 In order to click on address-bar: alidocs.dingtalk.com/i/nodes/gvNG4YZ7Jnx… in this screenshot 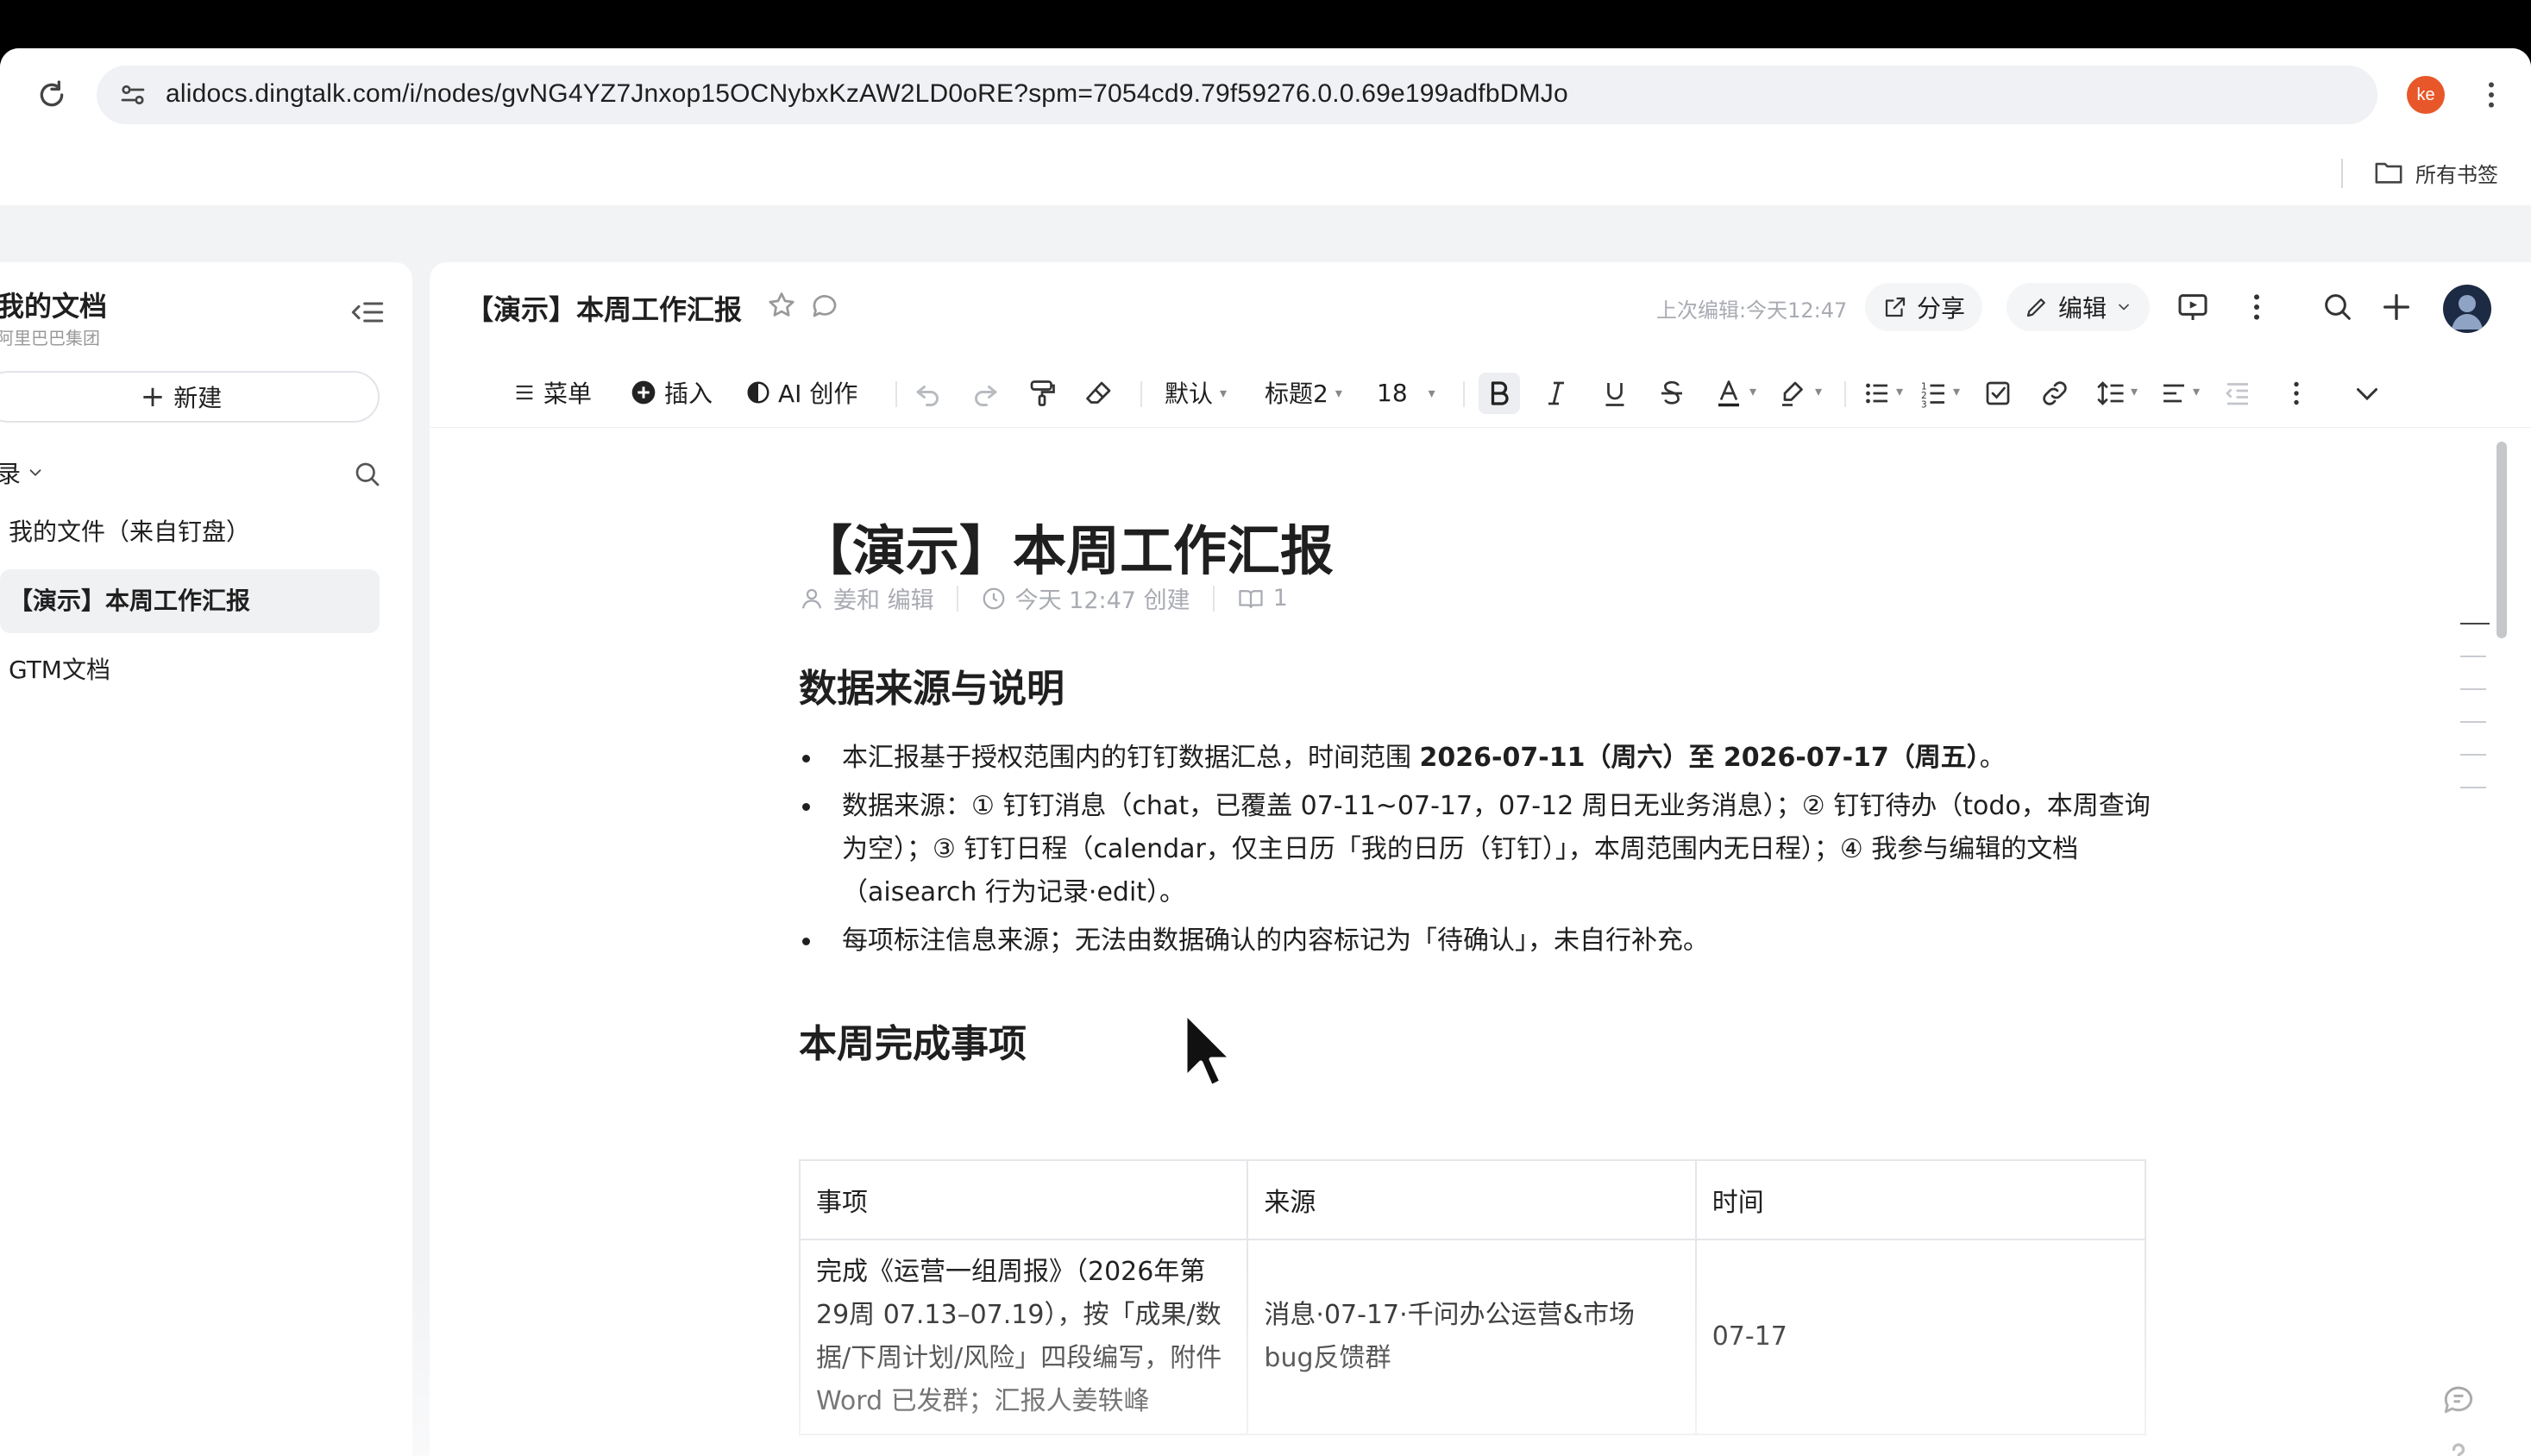, I will do `click(1268, 95)`.